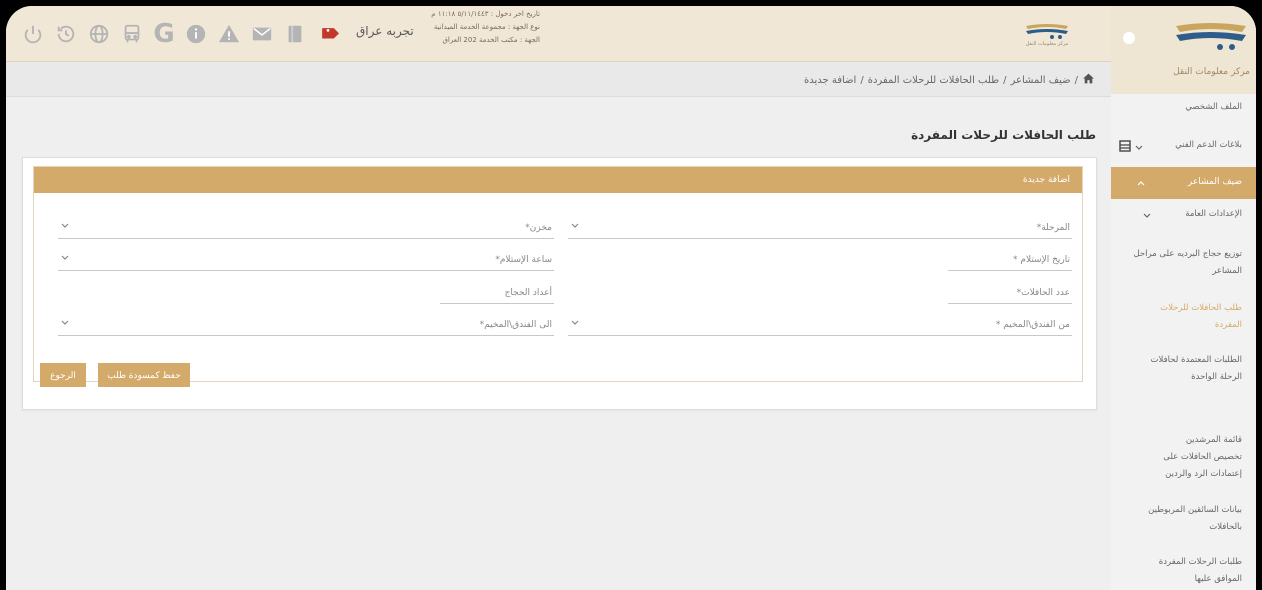 Image resolution: width=1262 pixels, height=590 pixels. Describe the element at coordinates (1003, 135) in the screenshot. I see `page-title: طلب الحافلات للرحلات المفردة` at that location.